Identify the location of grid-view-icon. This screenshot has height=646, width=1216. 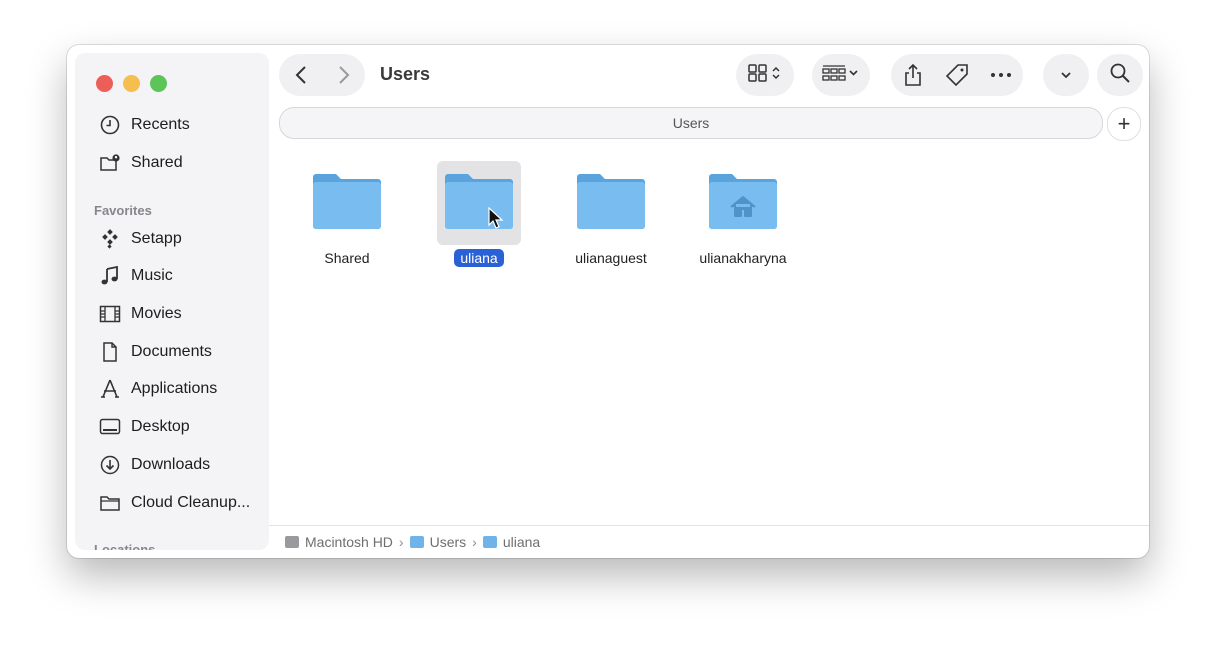
(765, 75).